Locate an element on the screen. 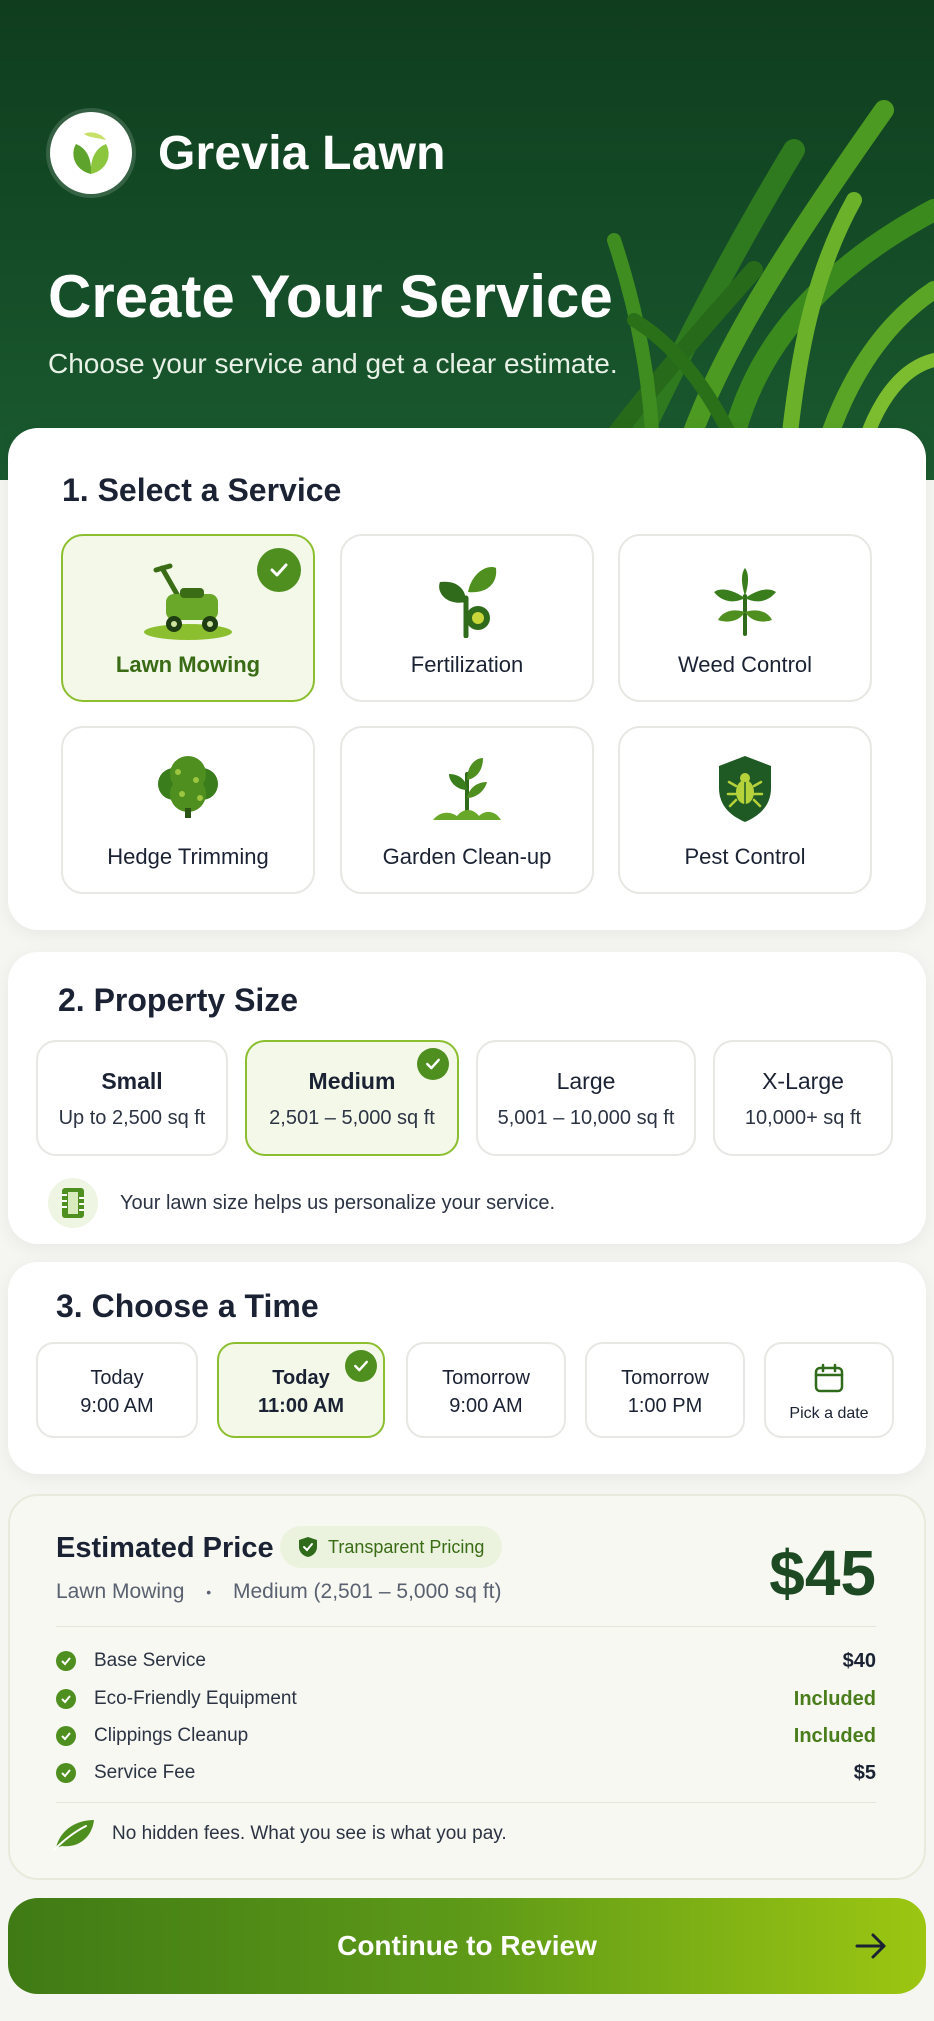 The image size is (934, 2021). service-card-weed-control: Weed Control is located at coordinates (745, 618).